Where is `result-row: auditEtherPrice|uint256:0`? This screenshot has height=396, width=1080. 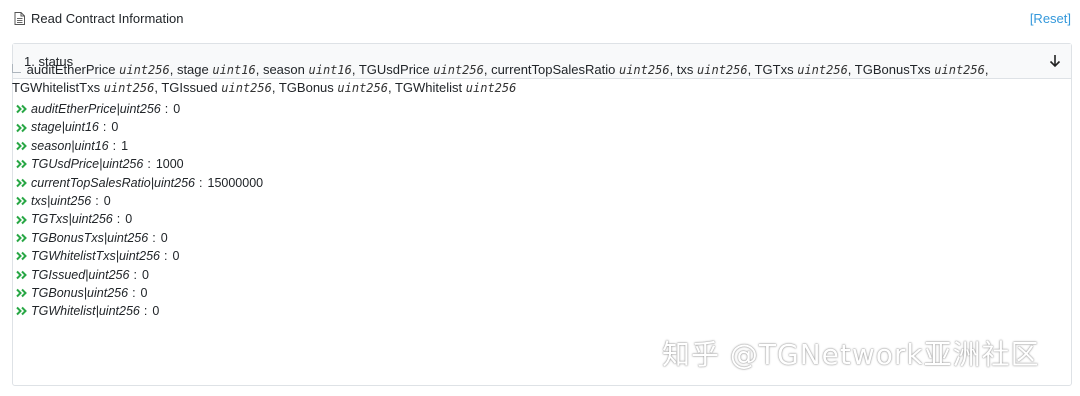 result-row: auditEtherPrice|uint256:0 is located at coordinates (532, 109).